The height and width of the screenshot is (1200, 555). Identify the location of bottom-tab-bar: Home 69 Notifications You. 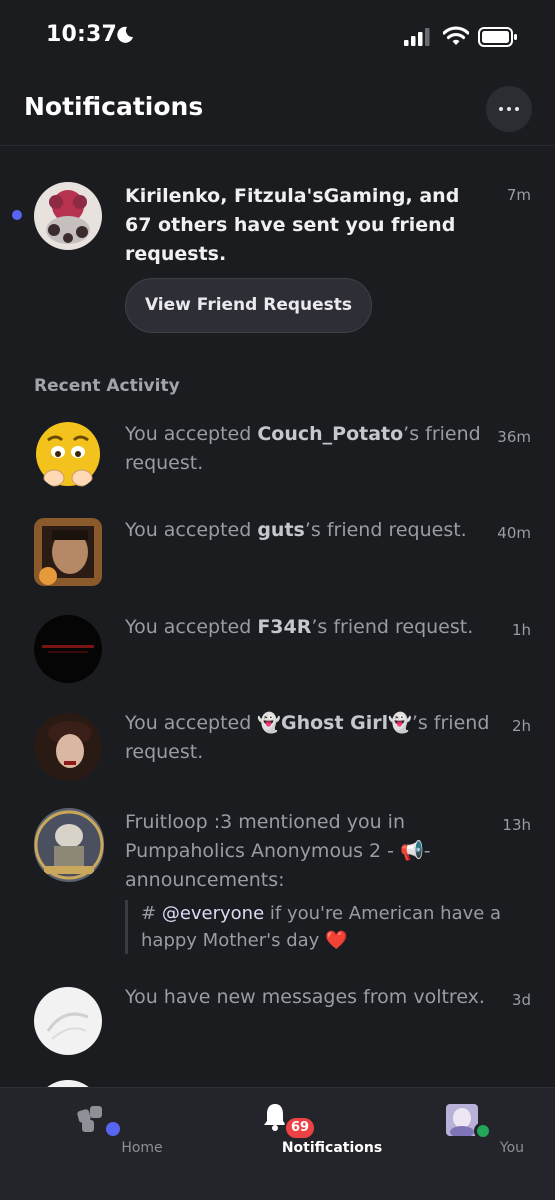
(277, 1143).